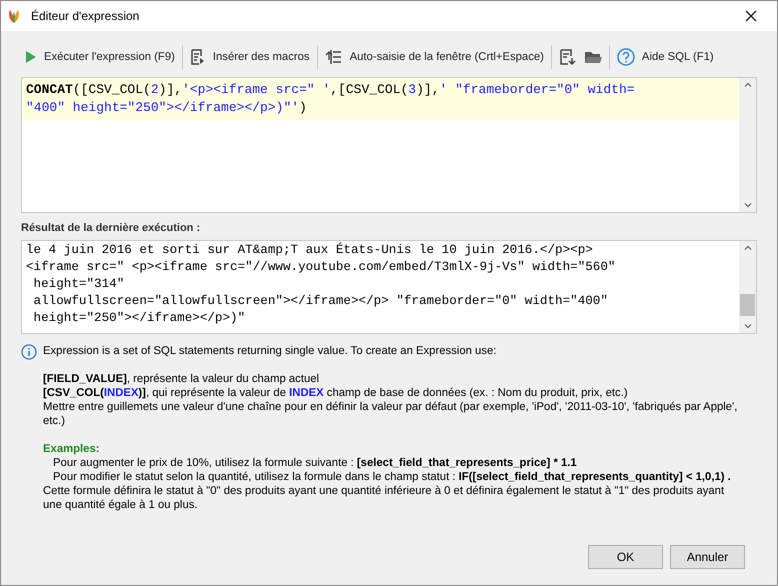 This screenshot has height=586, width=778. Describe the element at coordinates (384, 498) in the screenshot. I see `help-note: Cette formule définira le statut à "0" des produits ayant une quantité inférieure à 0 et définira également le statut à "1" des produits ayant une quantité égale à 1 ou plus.` at that location.